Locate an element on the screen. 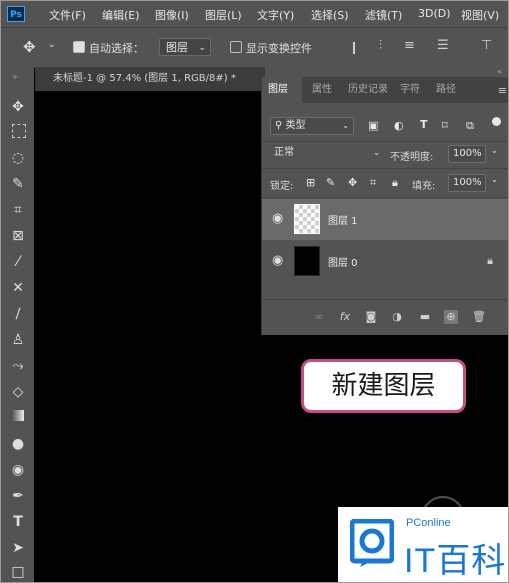 The image size is (509, 583). lock-icon: 🔒︎ is located at coordinates (490, 260).